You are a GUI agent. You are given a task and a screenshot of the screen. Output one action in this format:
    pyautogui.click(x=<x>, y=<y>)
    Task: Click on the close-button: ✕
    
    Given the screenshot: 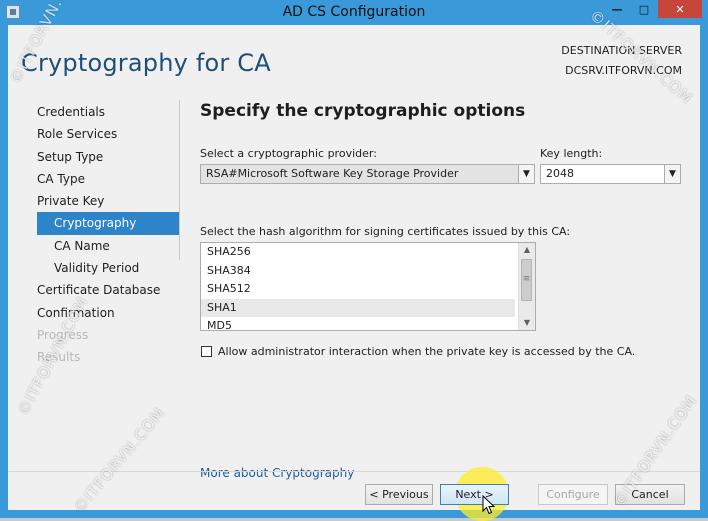 What is the action you would take?
    pyautogui.click(x=680, y=9)
    